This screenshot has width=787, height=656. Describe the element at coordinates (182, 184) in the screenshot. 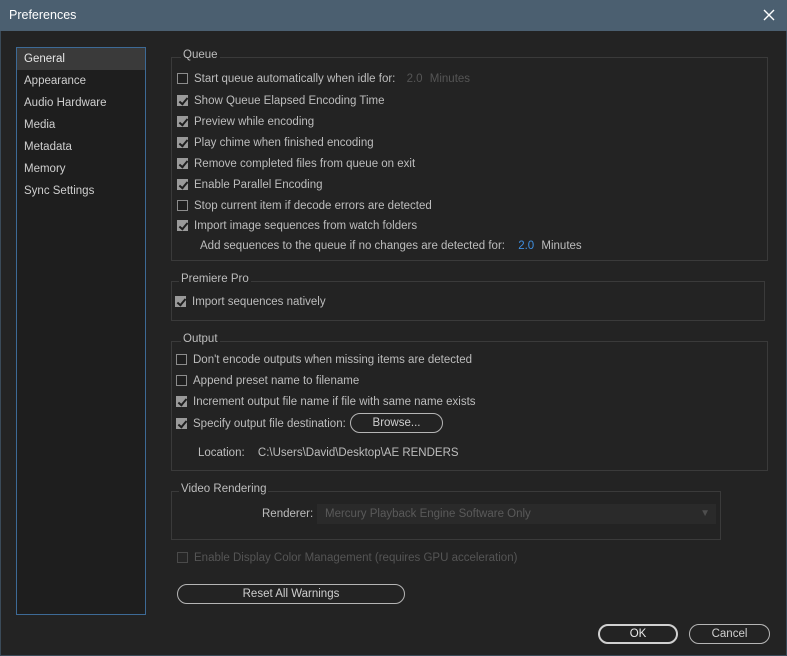

I see `parallel-checkbox` at that location.